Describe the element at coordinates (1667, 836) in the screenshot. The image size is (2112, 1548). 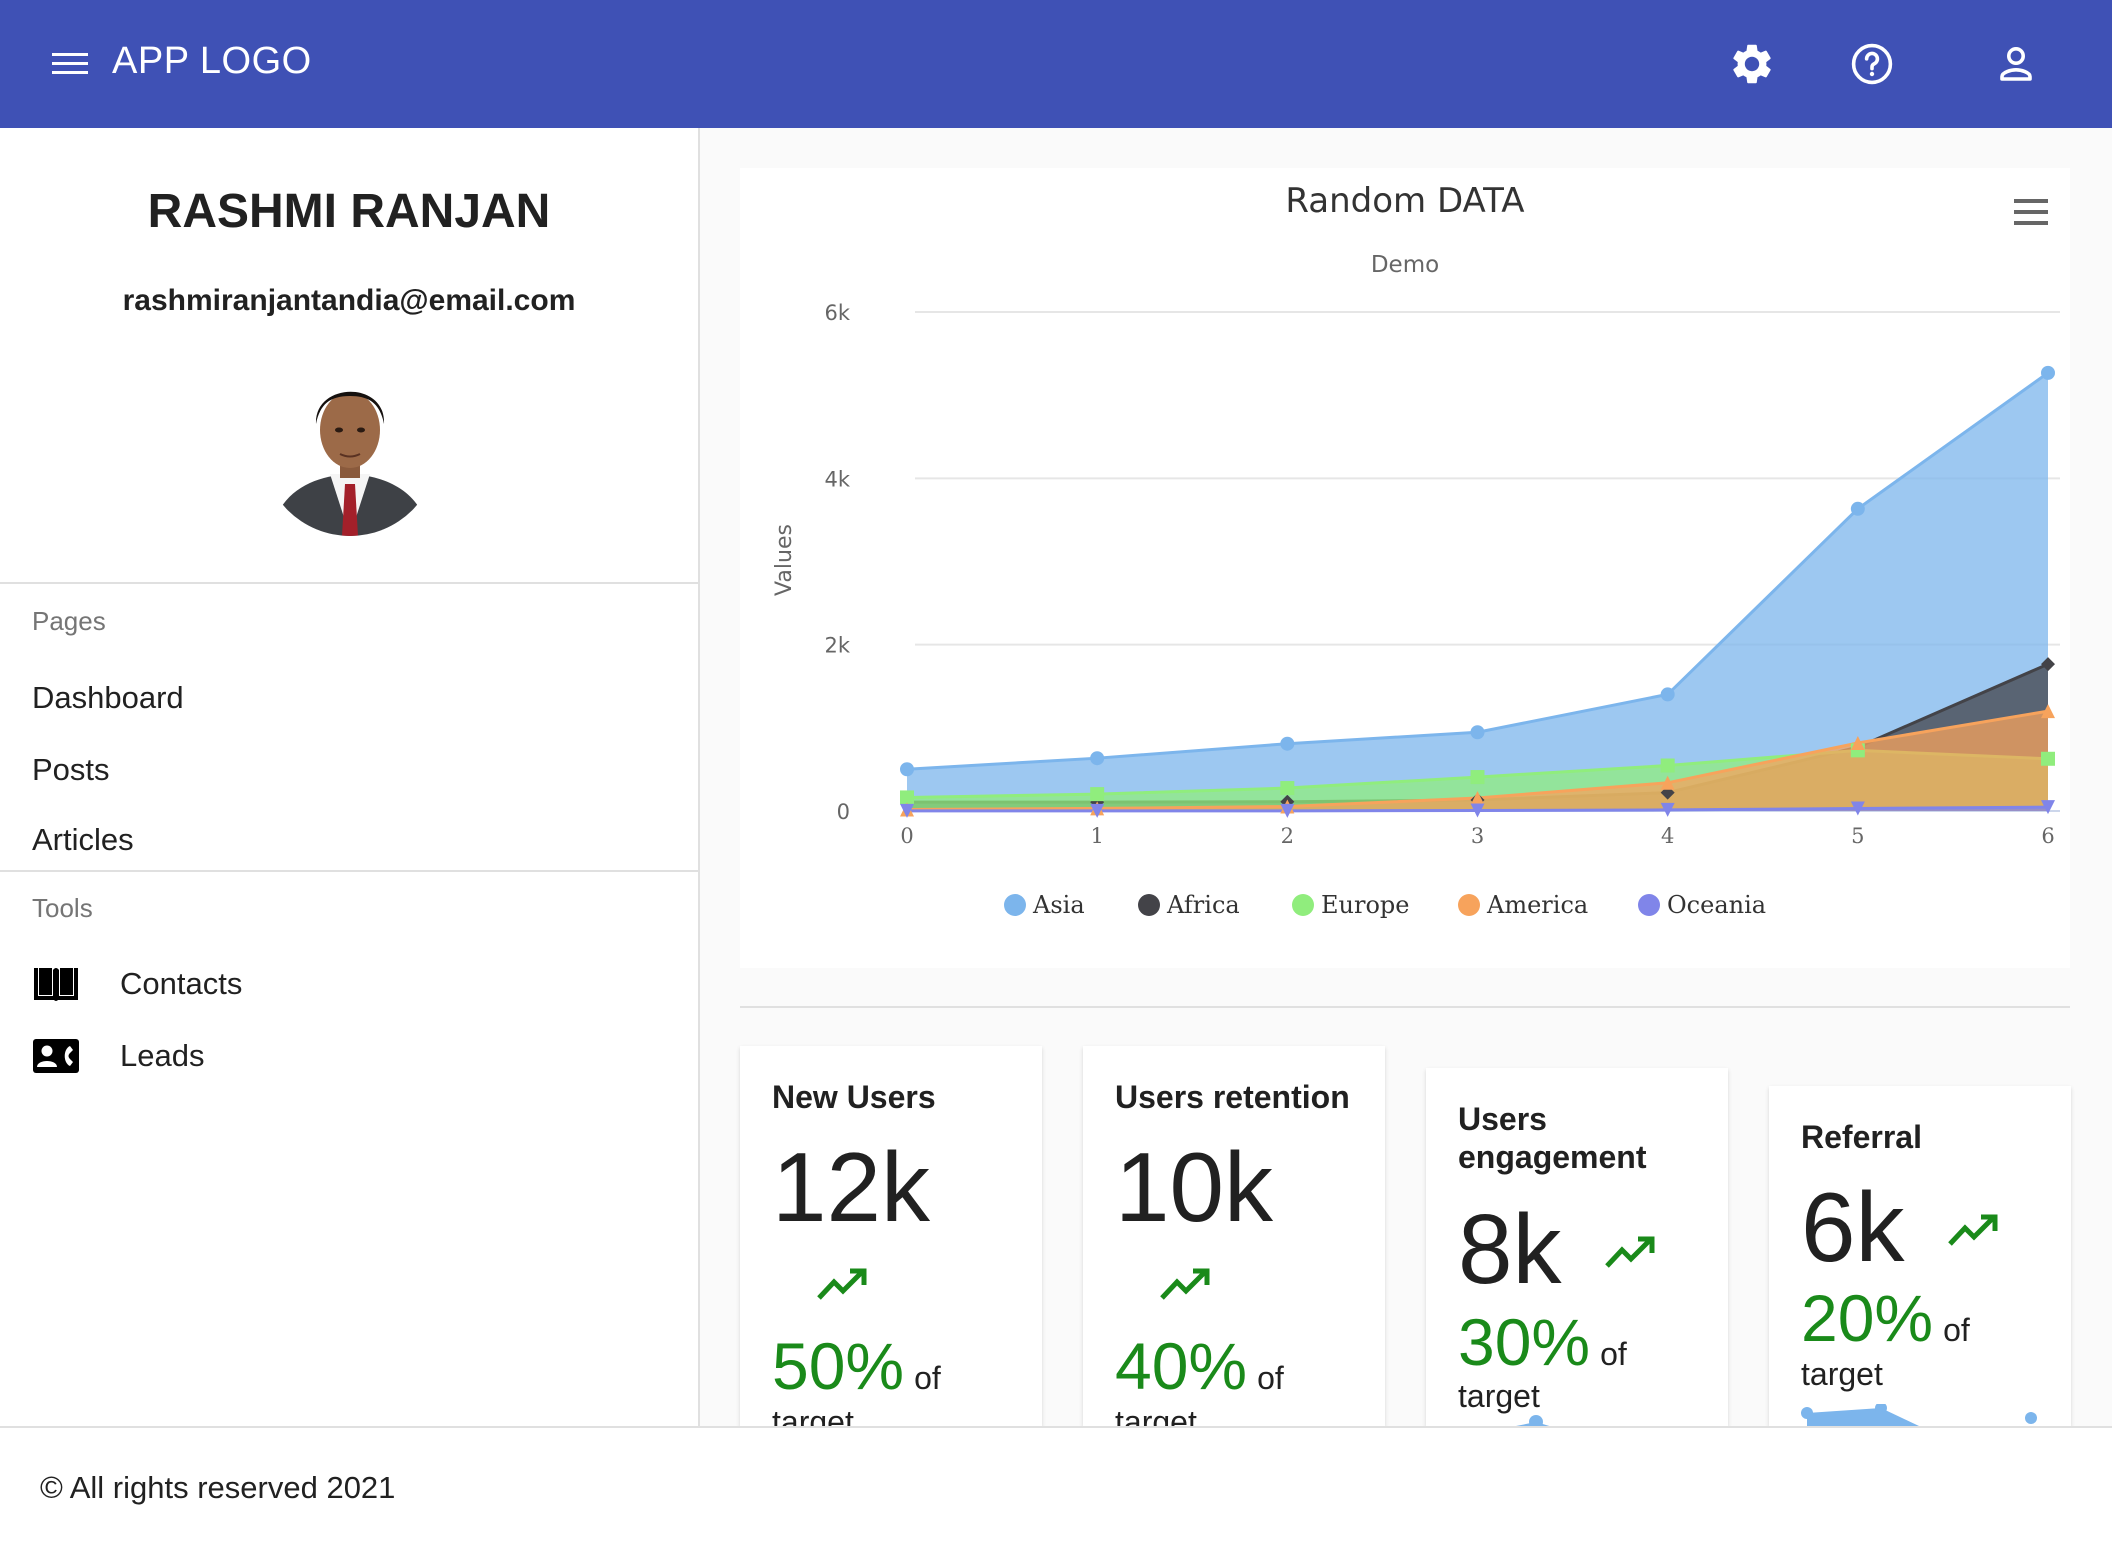
I see `x-tick-label: 4` at that location.